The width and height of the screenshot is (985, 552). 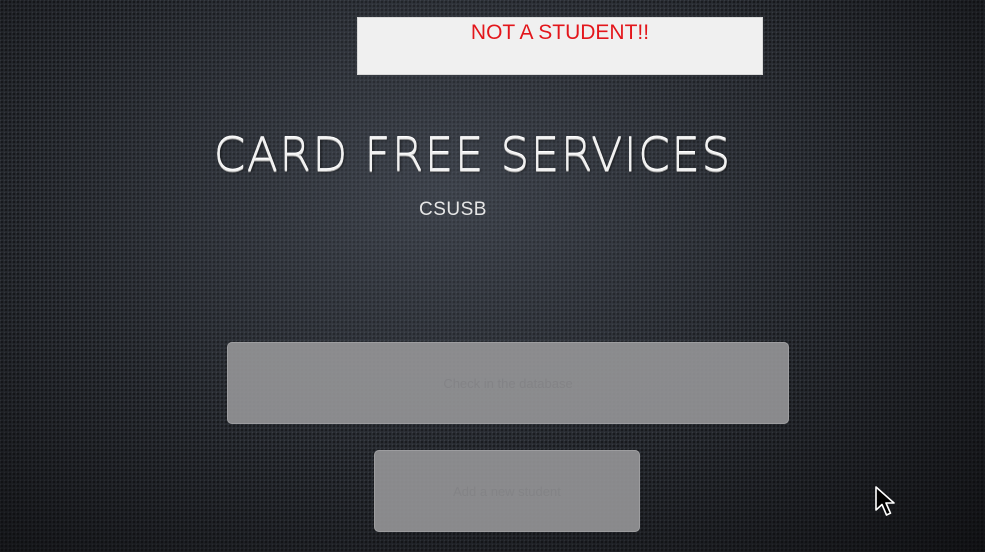 I want to click on check-database-button: Check in the database, so click(x=508, y=383).